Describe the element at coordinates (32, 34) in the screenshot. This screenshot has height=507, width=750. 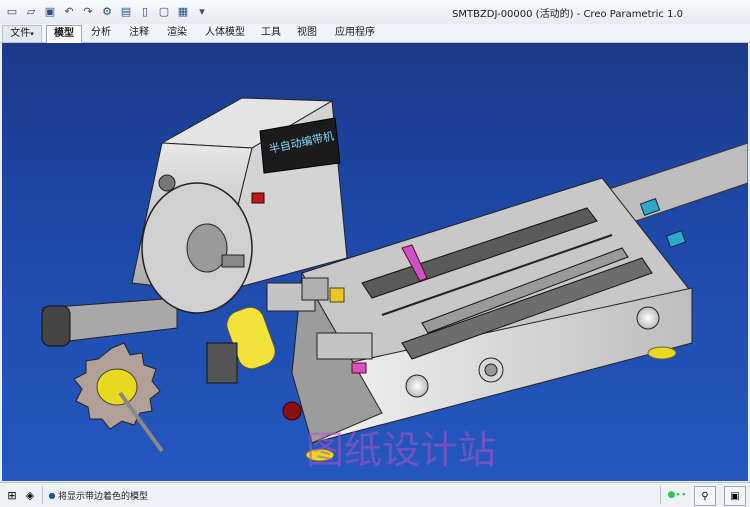
I see `chevron-down-icon: ▾` at that location.